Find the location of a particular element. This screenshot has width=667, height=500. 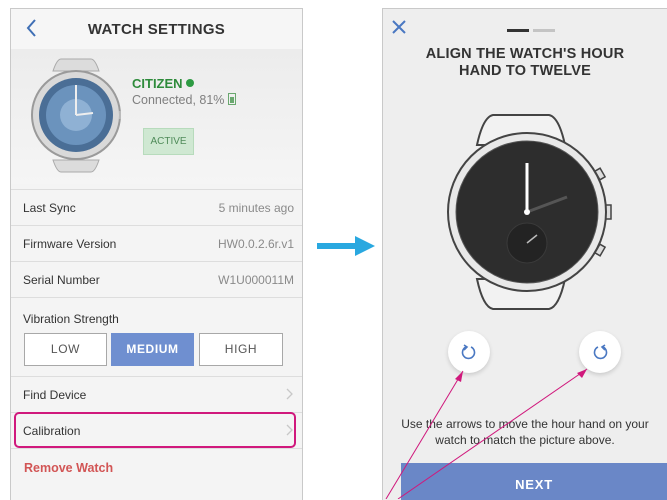

row-value: W1U000011M is located at coordinates (256, 280).